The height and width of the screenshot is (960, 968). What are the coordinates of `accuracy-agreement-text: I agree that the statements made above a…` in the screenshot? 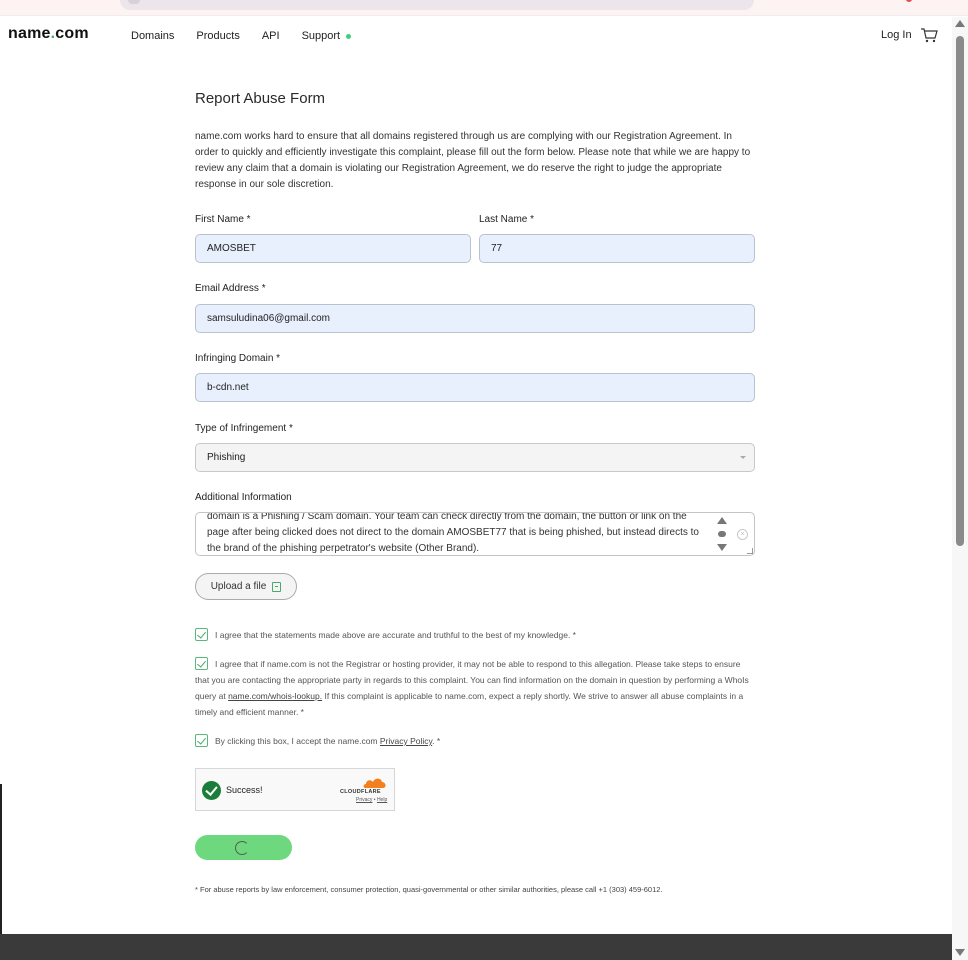 It's located at (395, 635).